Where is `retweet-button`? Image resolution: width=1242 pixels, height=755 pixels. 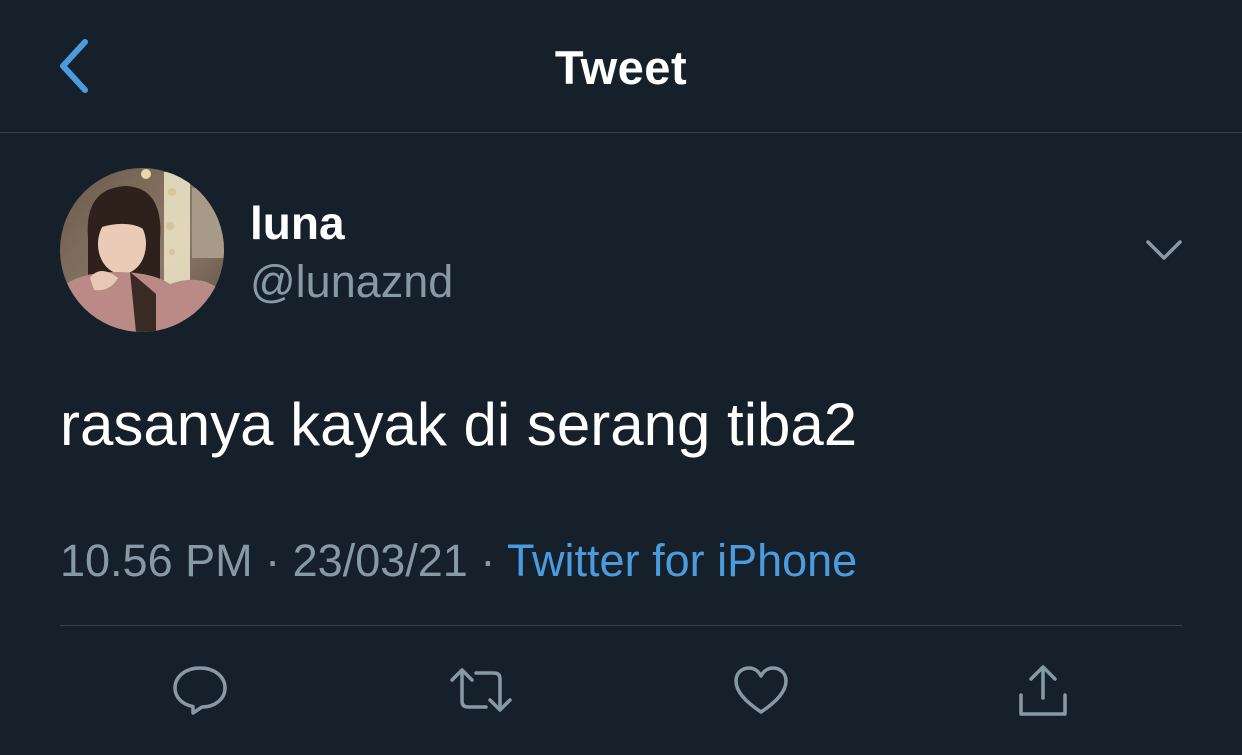 retweet-button is located at coordinates (481, 690).